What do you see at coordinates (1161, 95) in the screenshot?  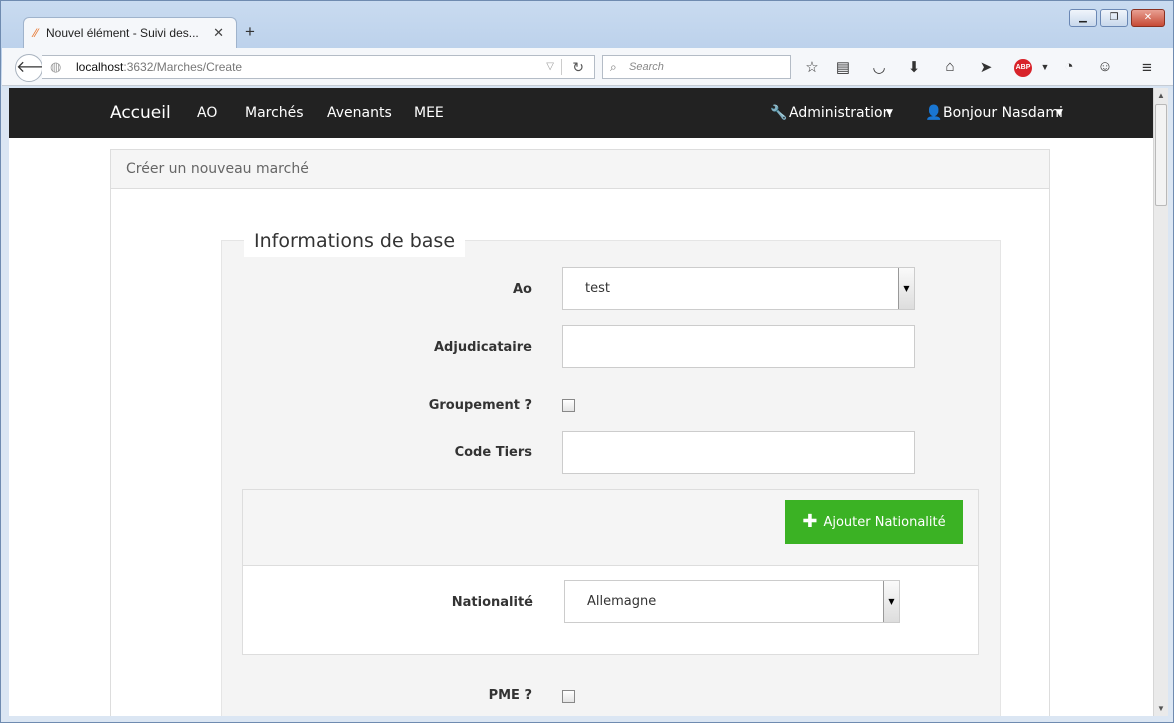 I see `scroll-up-icon: ▲` at bounding box center [1161, 95].